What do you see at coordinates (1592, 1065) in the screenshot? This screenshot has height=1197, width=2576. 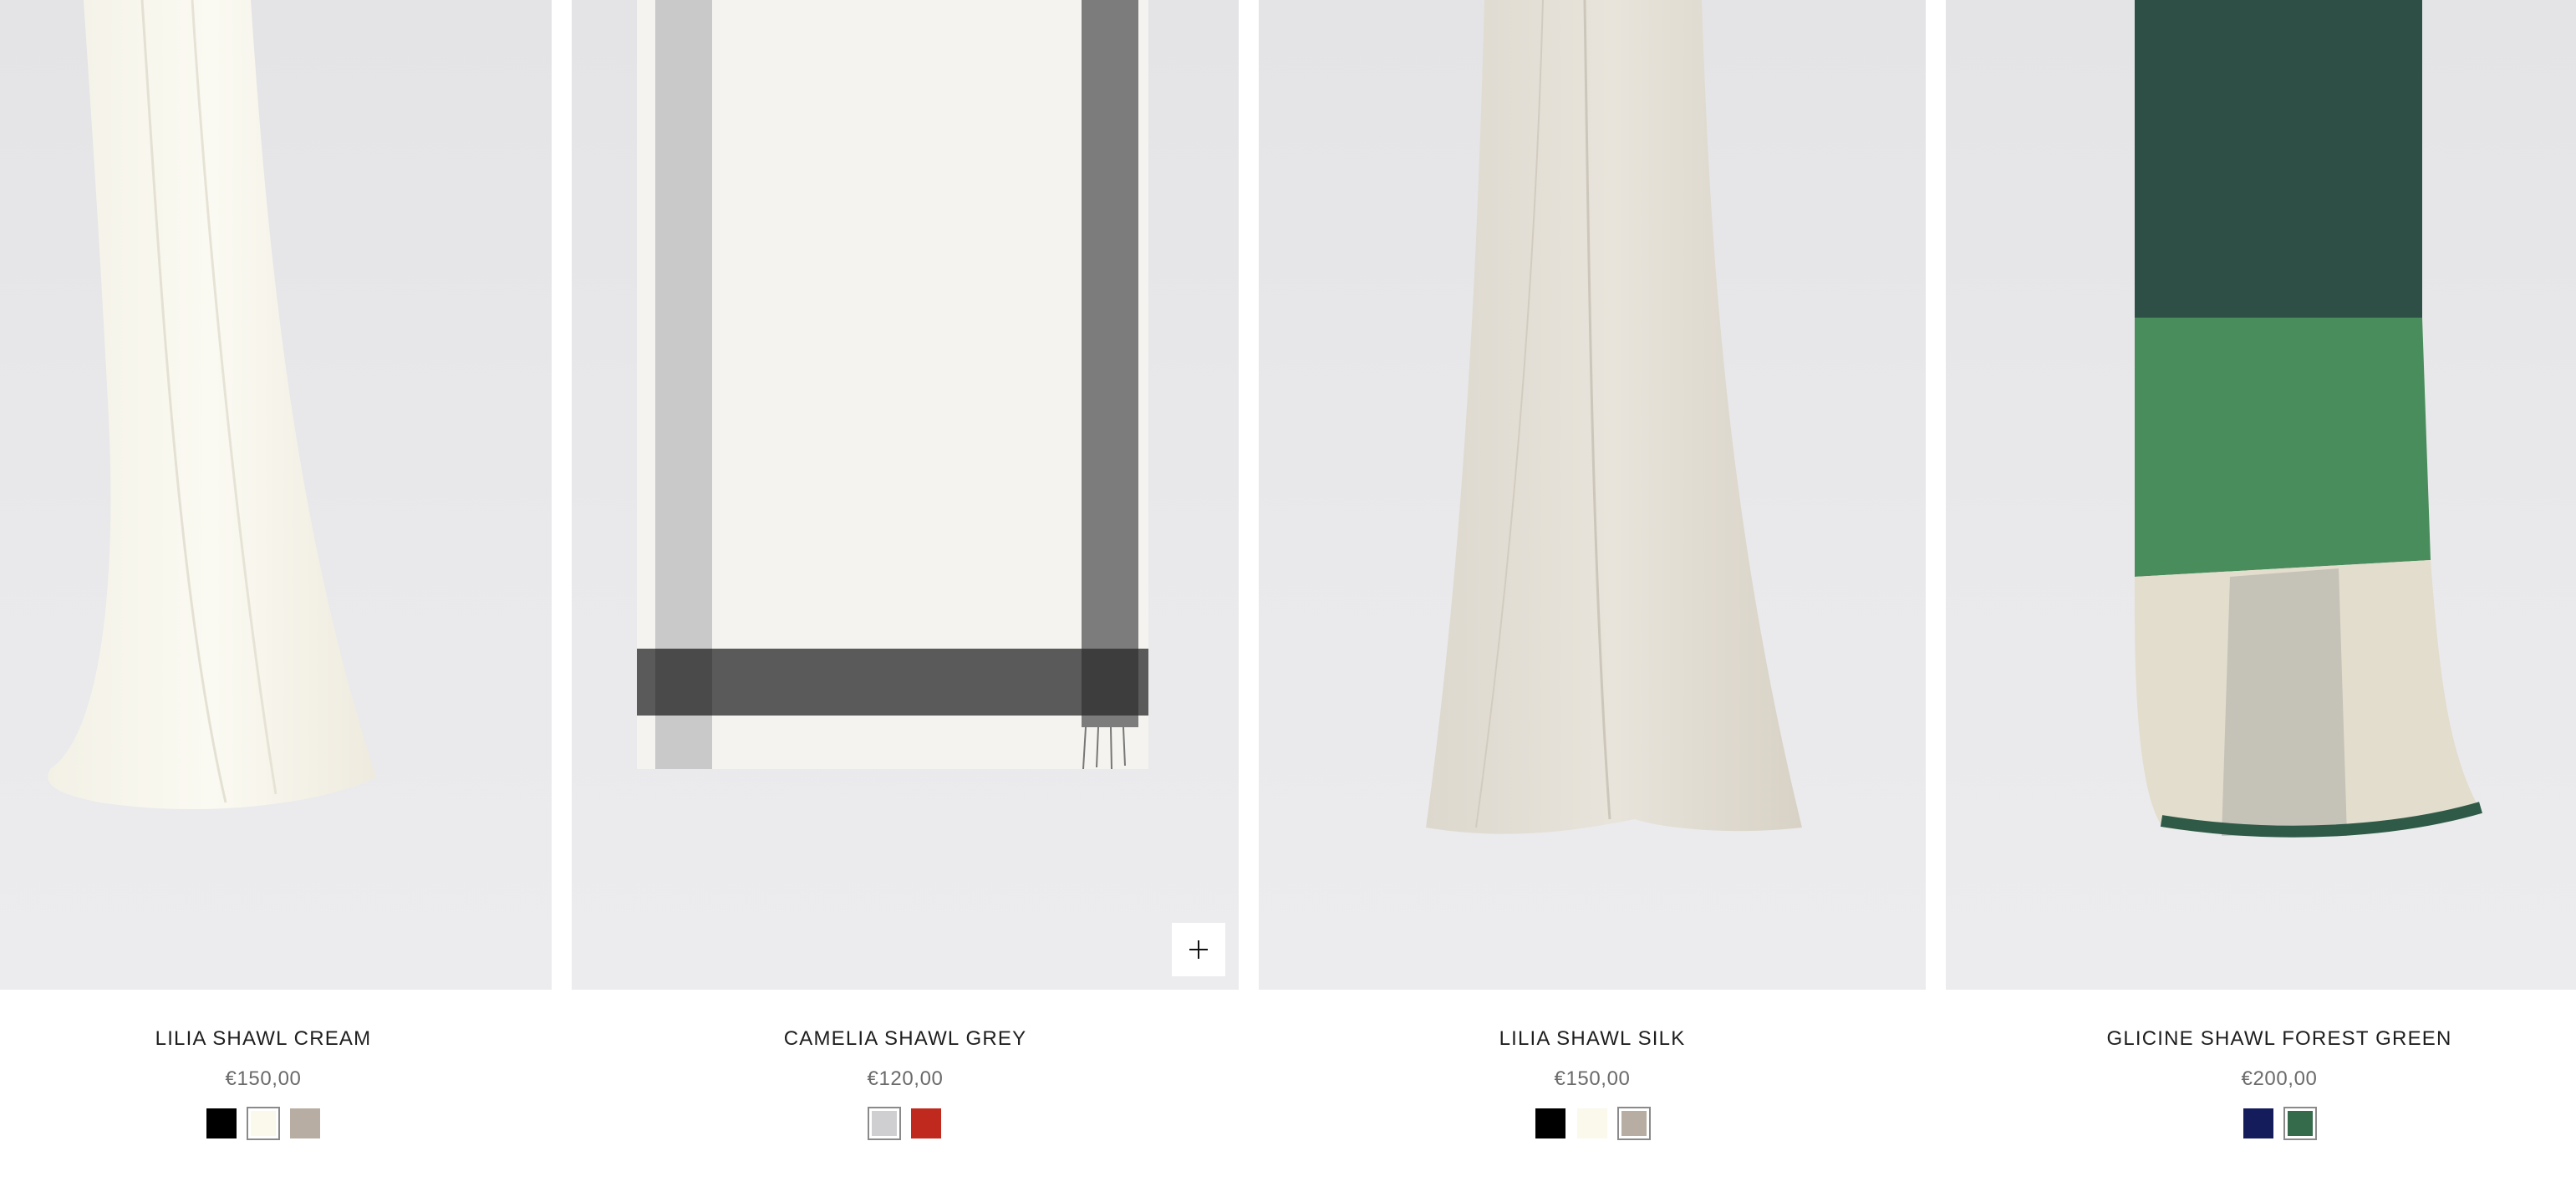 I see `product-info: LILIA SHAWL SILK €150,00` at bounding box center [1592, 1065].